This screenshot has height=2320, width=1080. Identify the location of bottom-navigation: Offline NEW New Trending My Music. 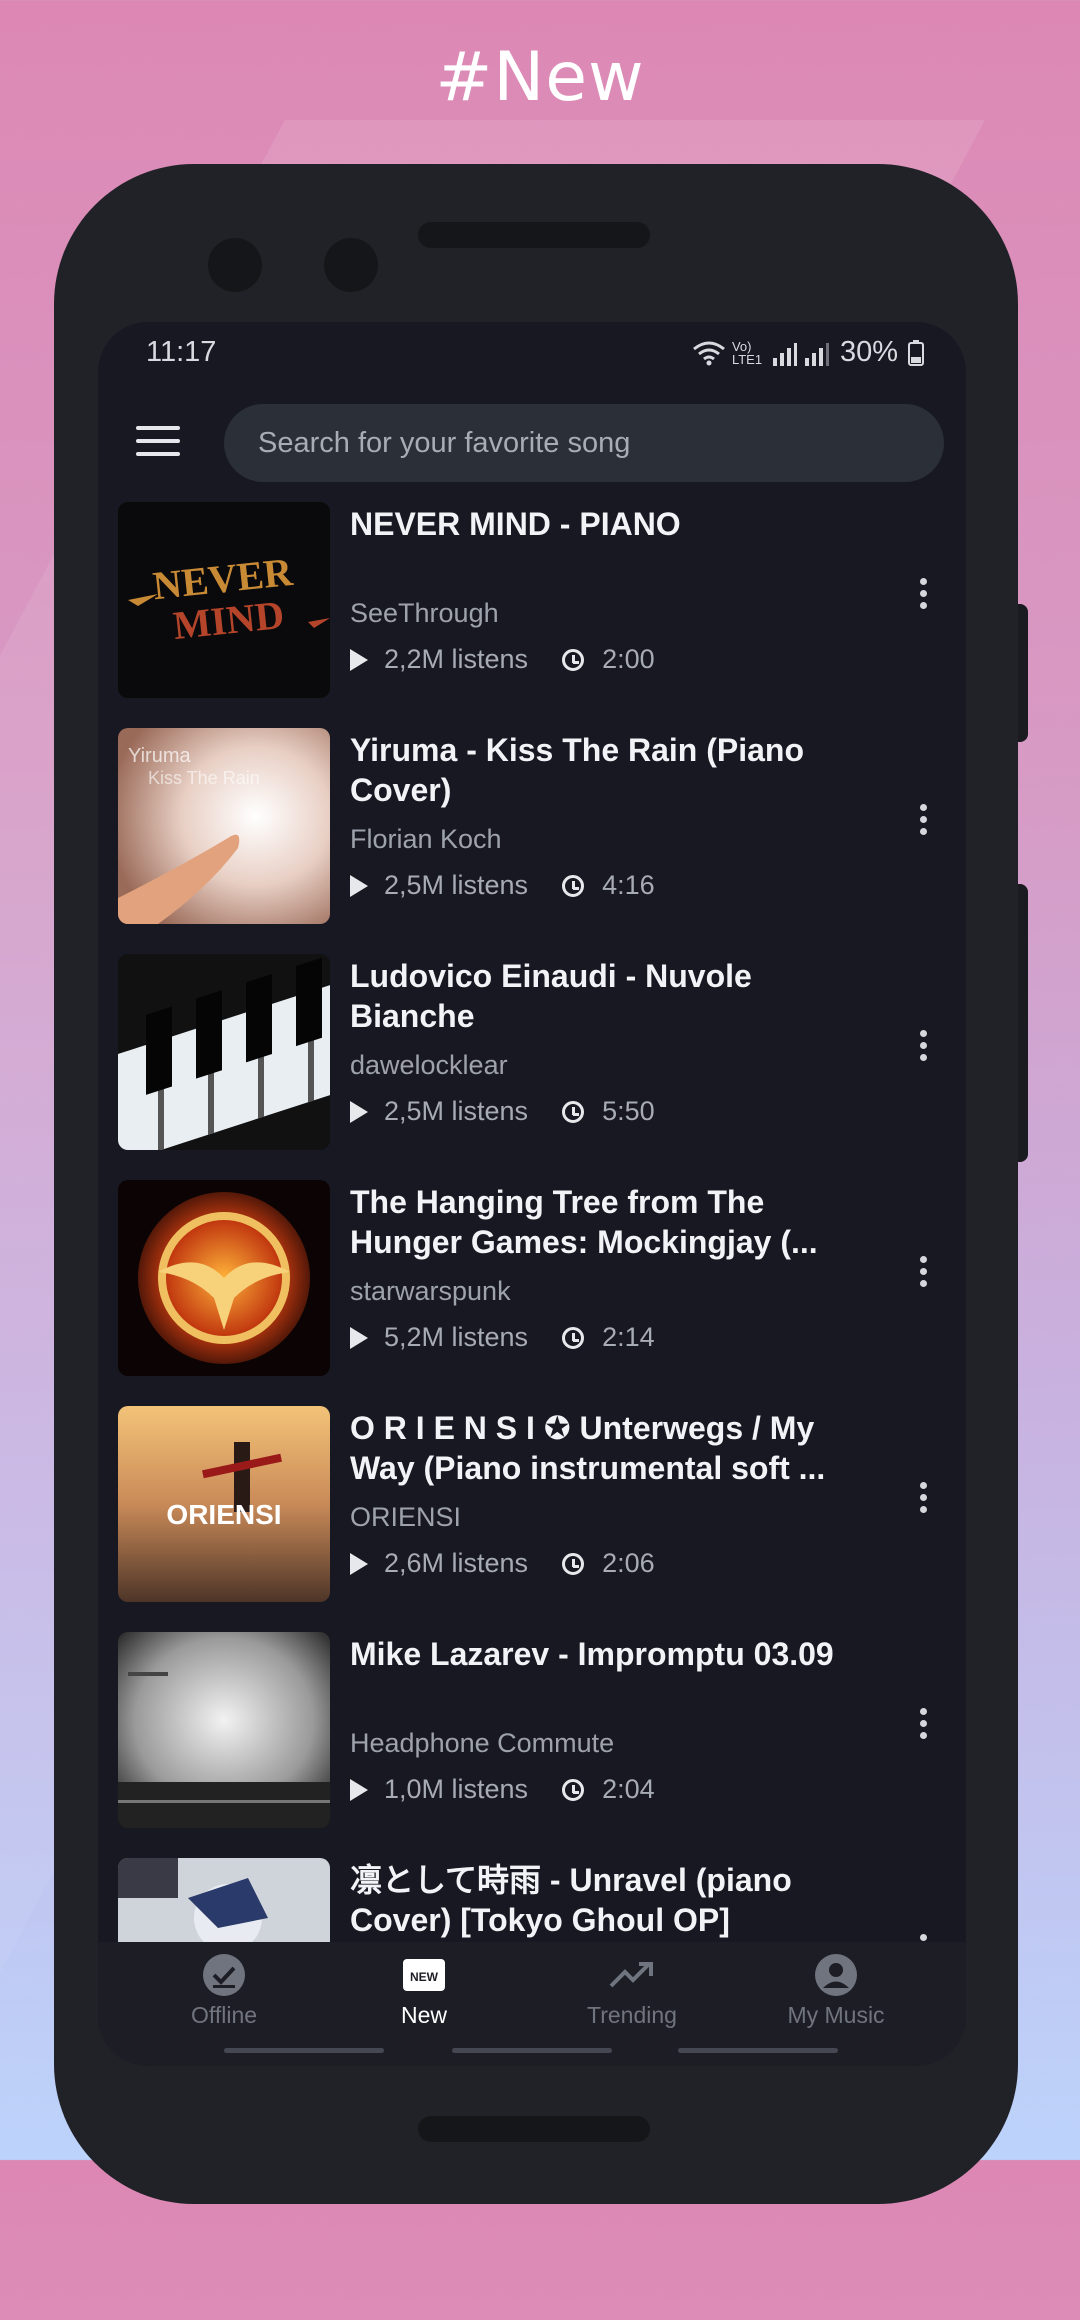
(532, 2004).